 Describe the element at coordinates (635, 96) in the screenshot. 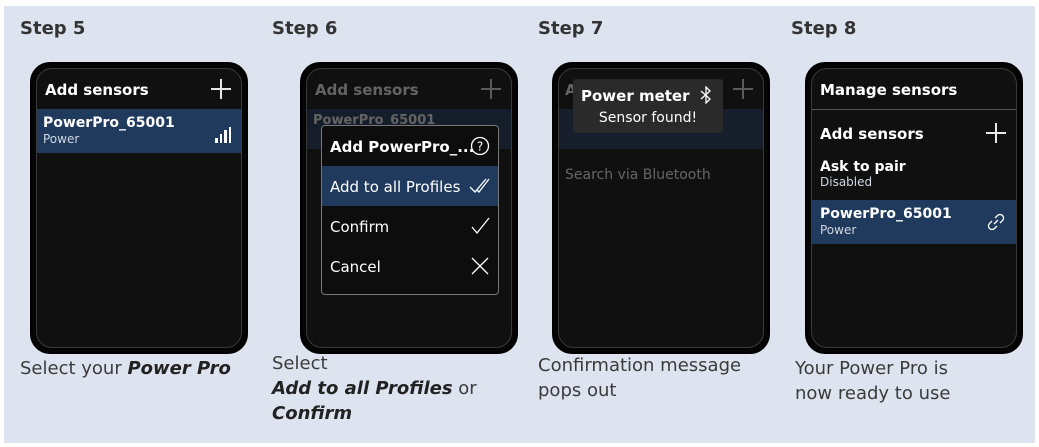

I see `popup-title: Power meter` at that location.